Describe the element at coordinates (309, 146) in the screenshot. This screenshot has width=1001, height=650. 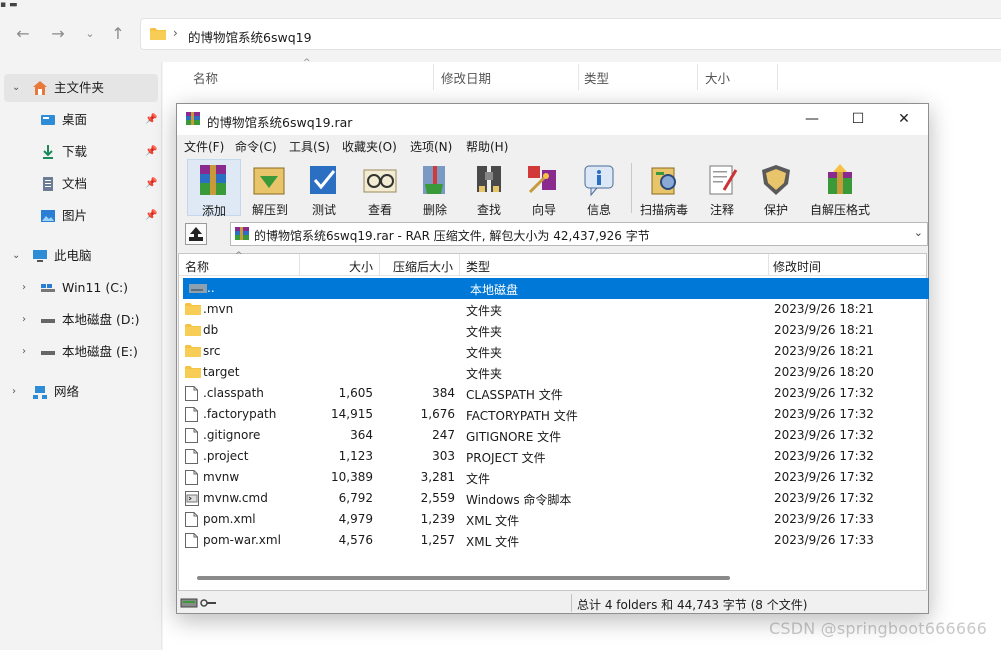
I see `menu-tools: 工具(S)` at that location.